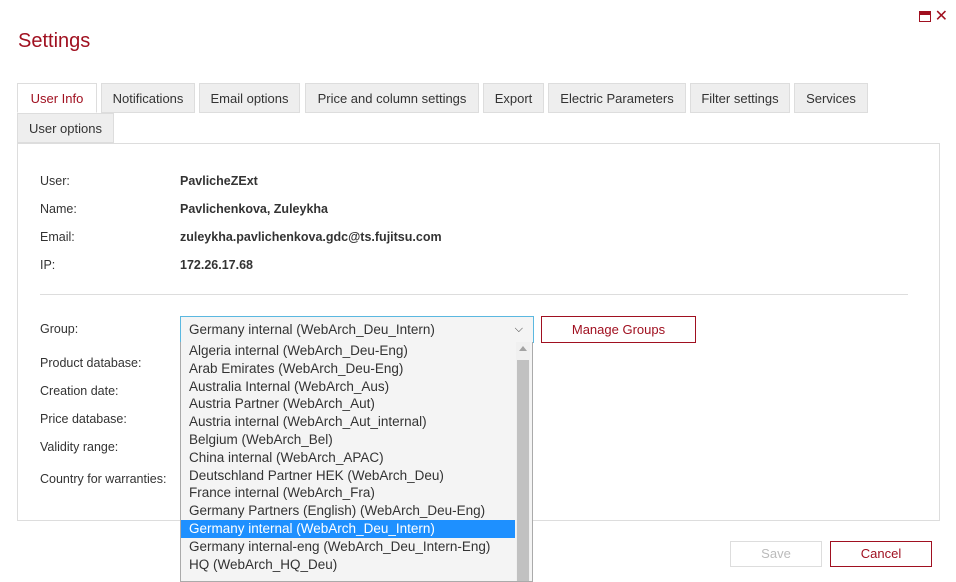  I want to click on tab-notifications: Notifications, so click(148, 98).